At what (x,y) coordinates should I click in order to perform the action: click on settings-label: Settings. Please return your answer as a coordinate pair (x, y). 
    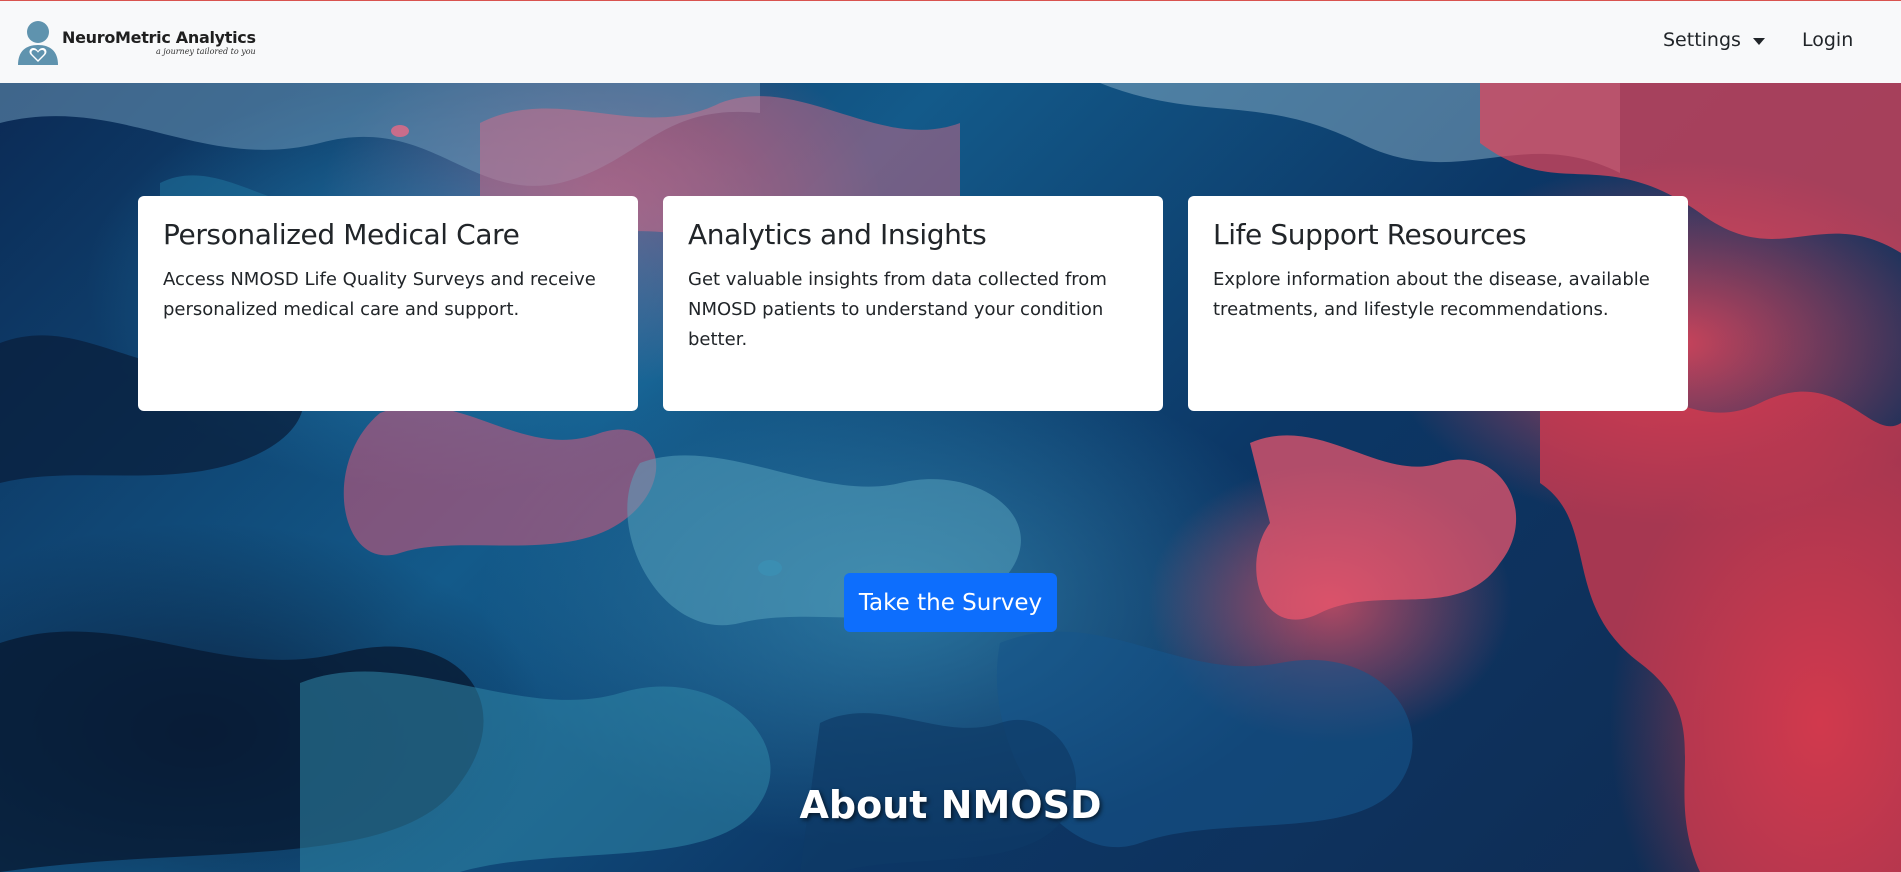
    Looking at the image, I should click on (1702, 40).